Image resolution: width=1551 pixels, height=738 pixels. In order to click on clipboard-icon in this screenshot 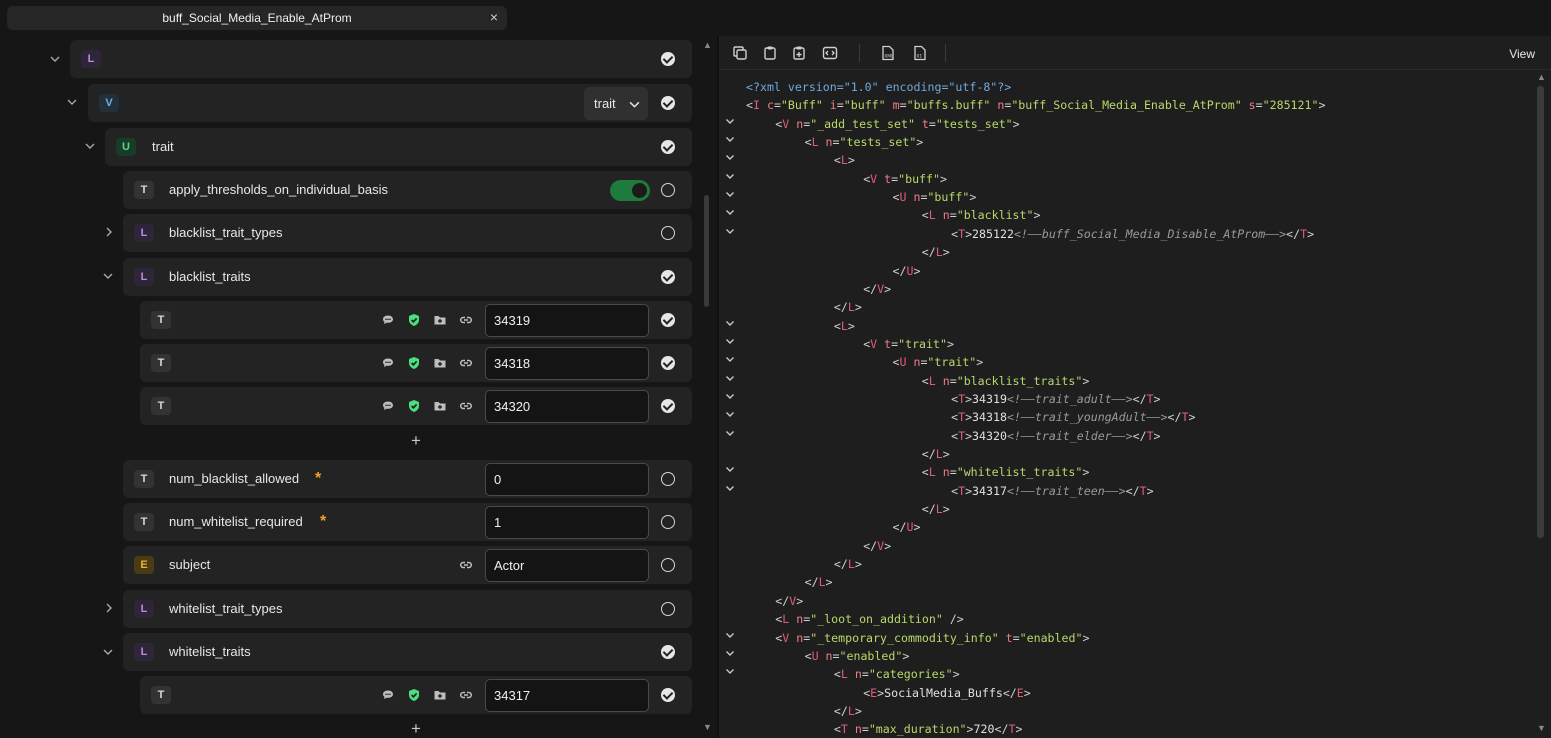, I will do `click(770, 53)`.